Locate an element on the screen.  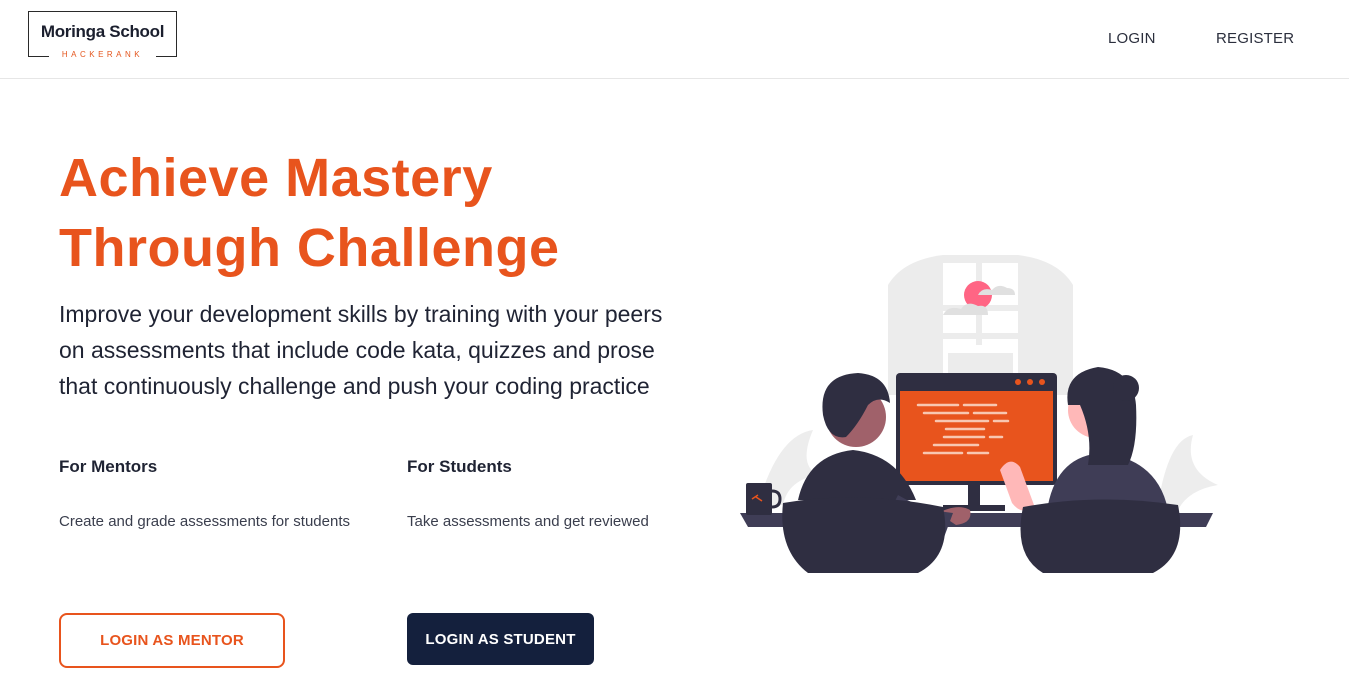
hero-title: Achieve Mastery Through Challenge is located at coordinates (309, 213).